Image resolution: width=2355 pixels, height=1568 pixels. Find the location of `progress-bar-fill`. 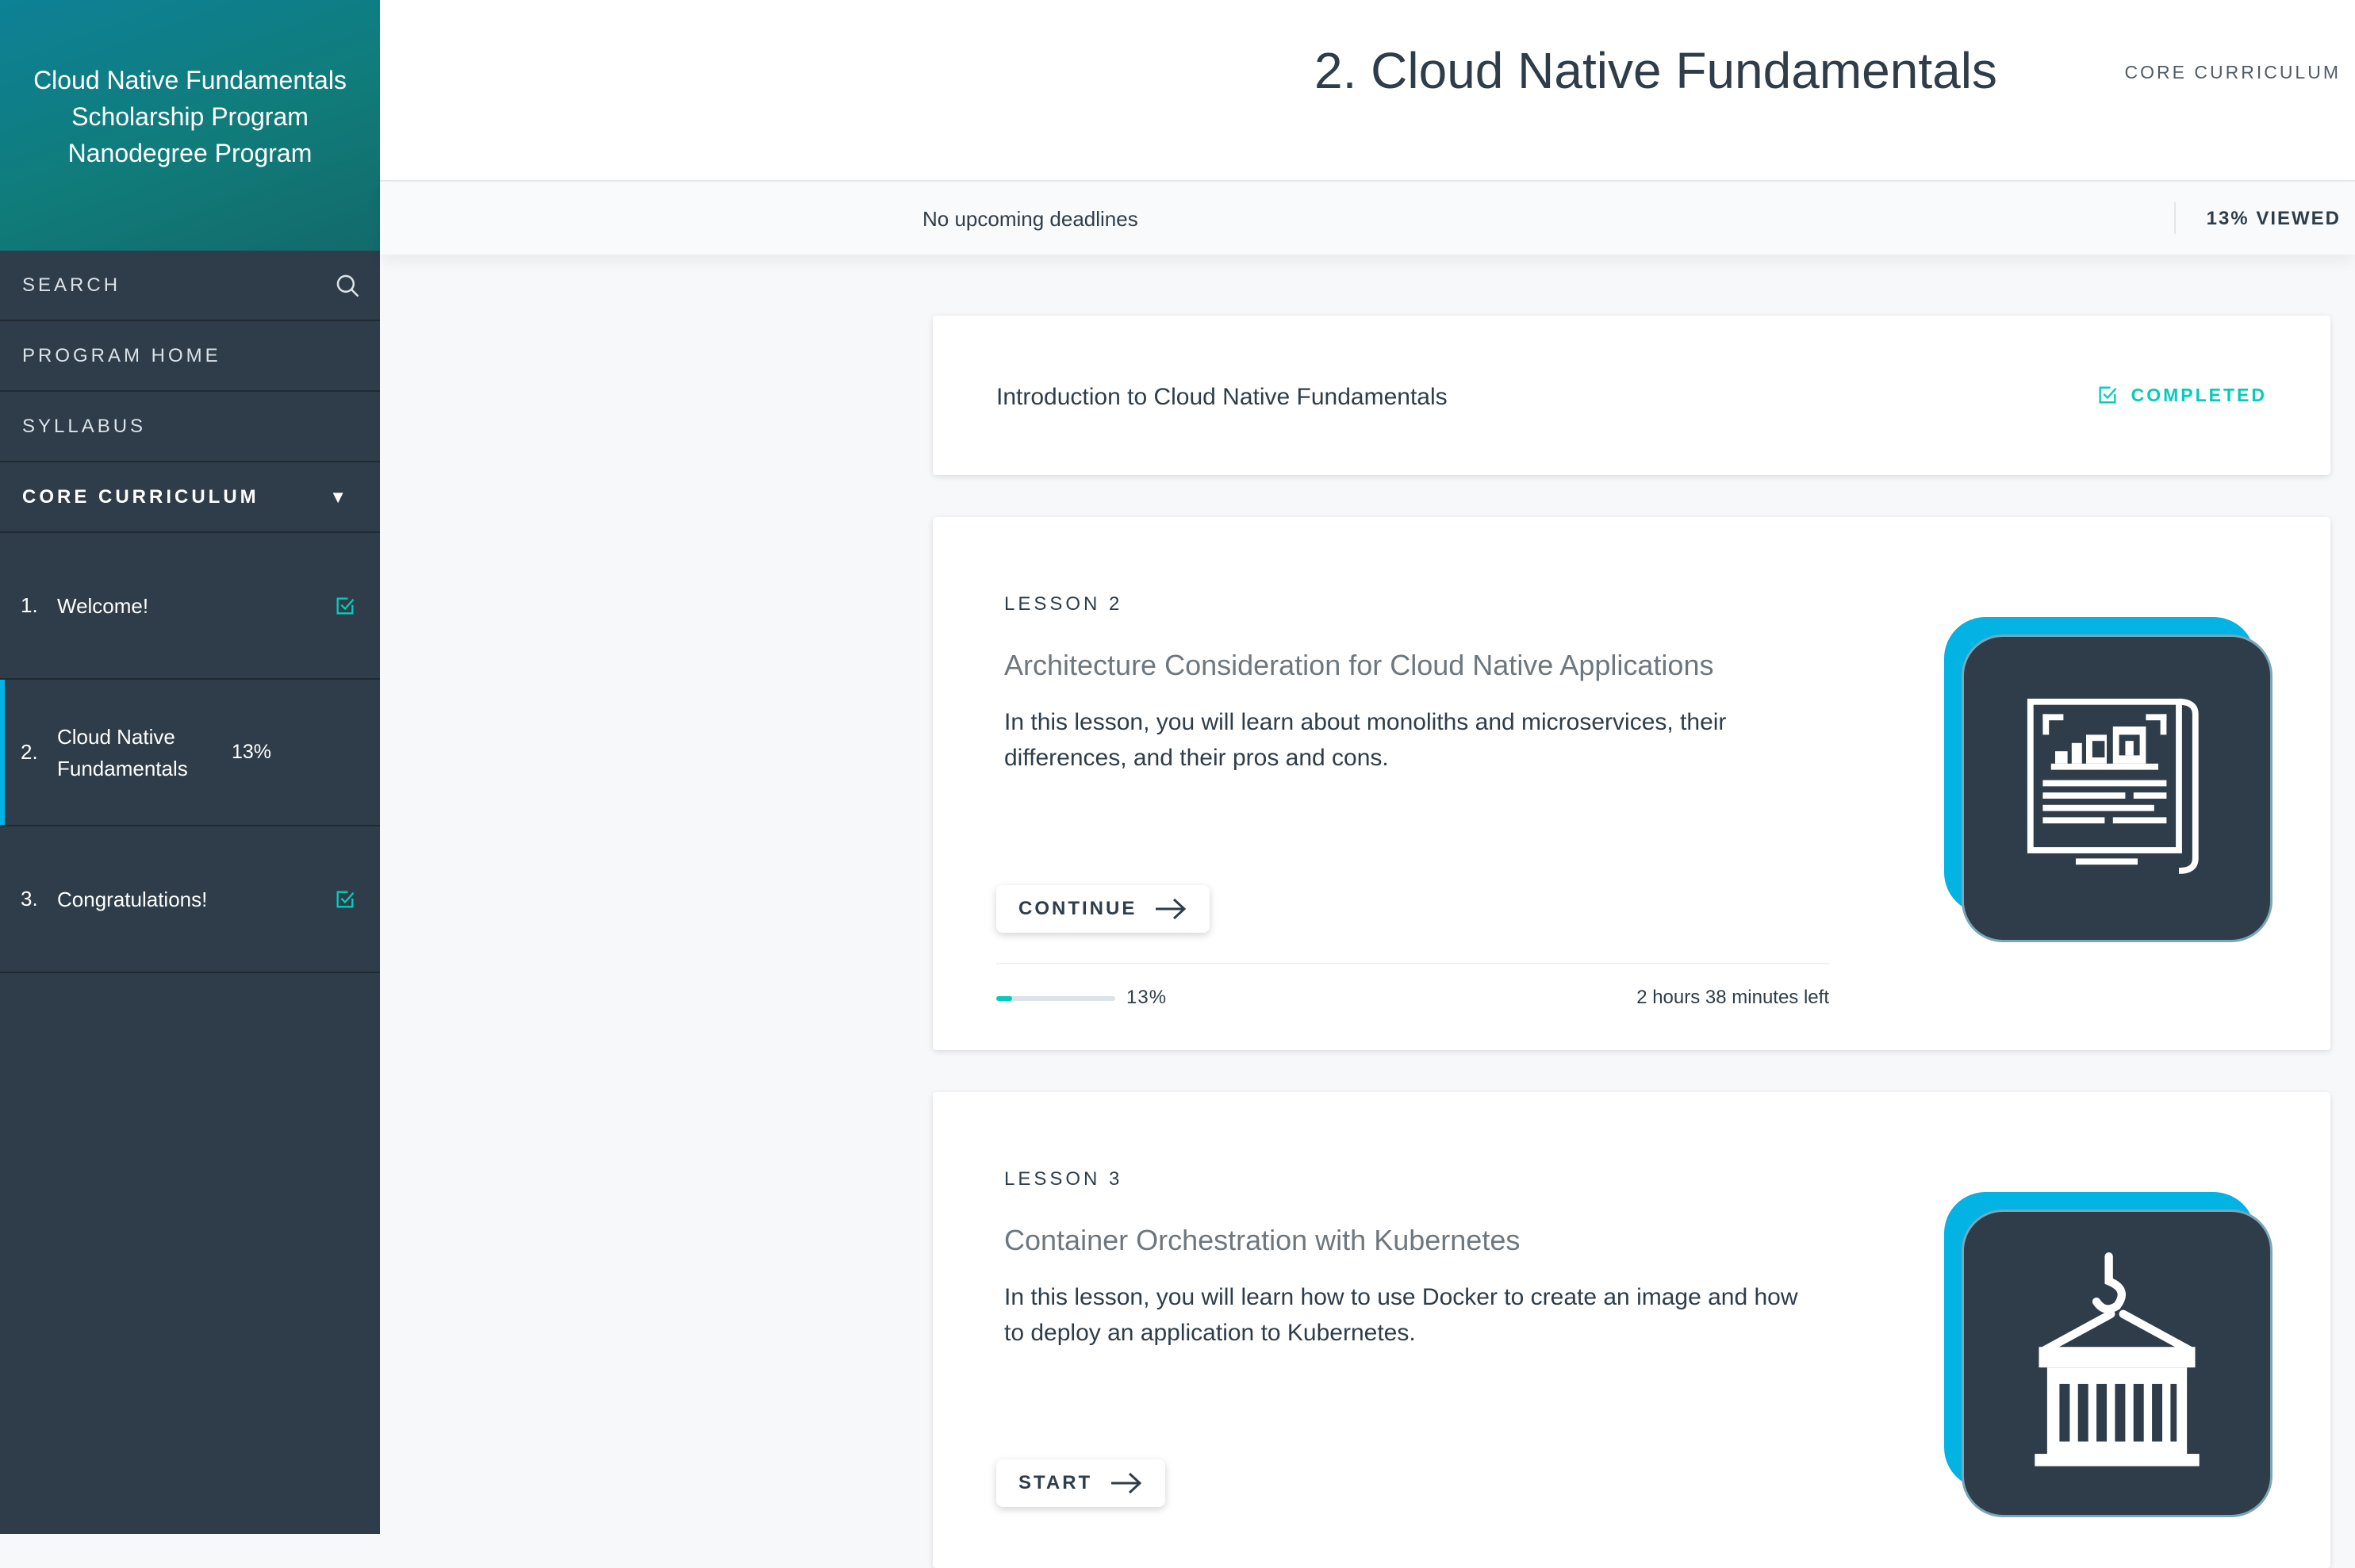

progress-bar-fill is located at coordinates (1004, 998).